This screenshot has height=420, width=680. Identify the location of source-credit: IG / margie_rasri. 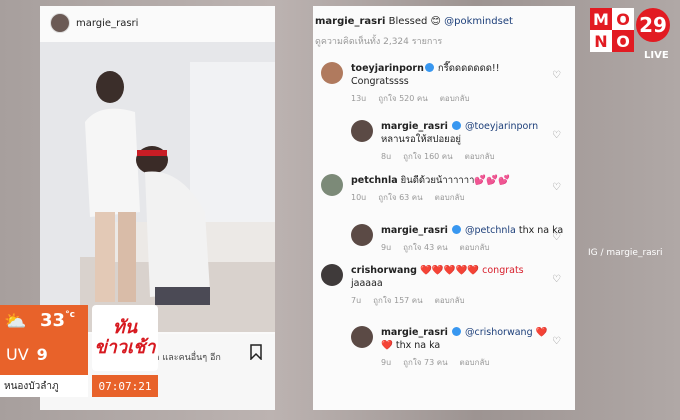
(625, 253).